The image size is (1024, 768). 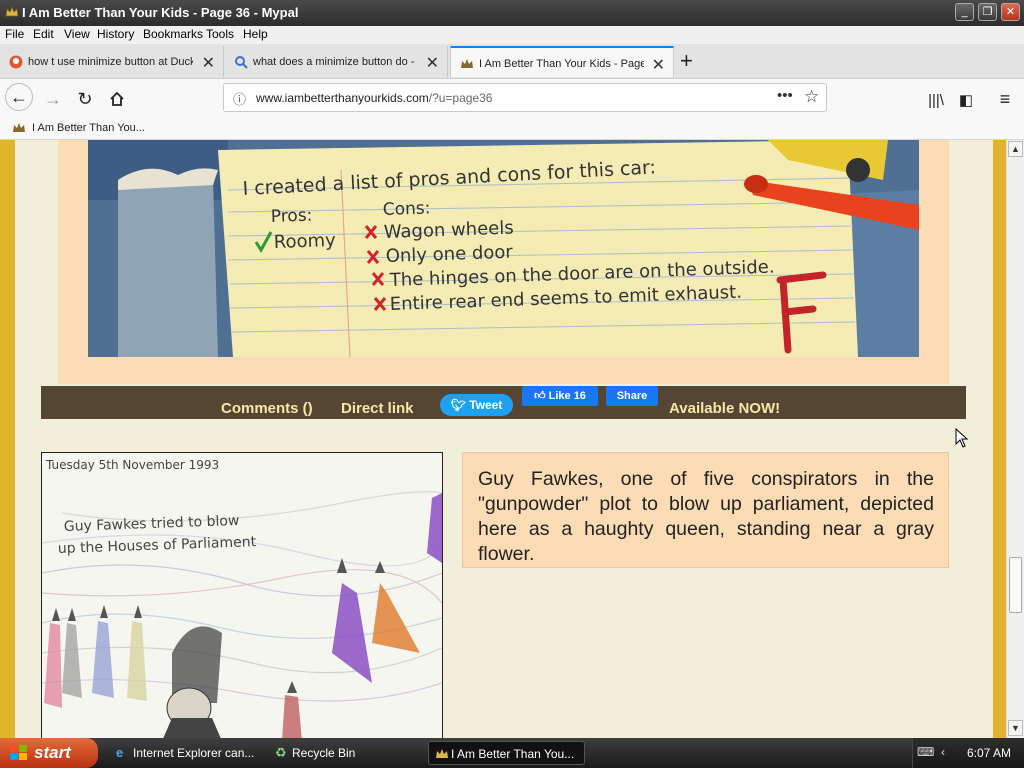 I want to click on url-text: www.iambetterthanyourkids.com/?u=page36, so click(x=374, y=98).